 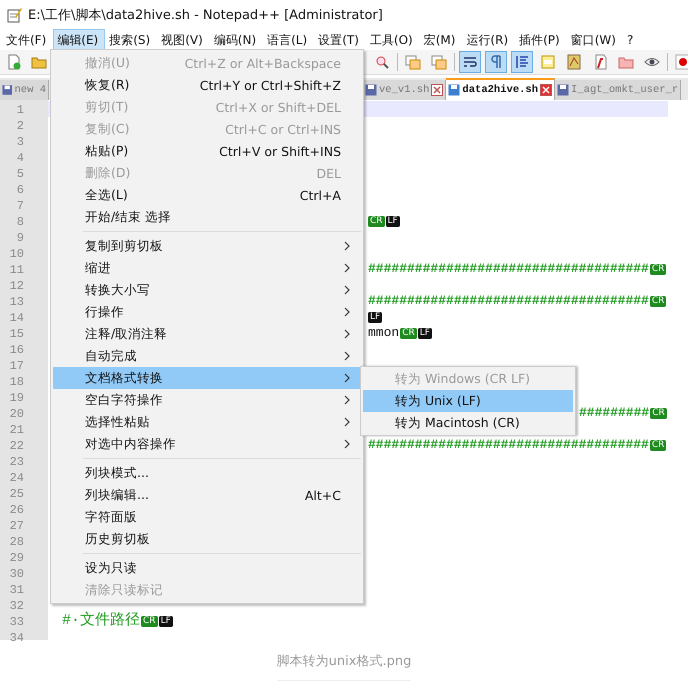 I want to click on line-number: 30, so click(x=16, y=574).